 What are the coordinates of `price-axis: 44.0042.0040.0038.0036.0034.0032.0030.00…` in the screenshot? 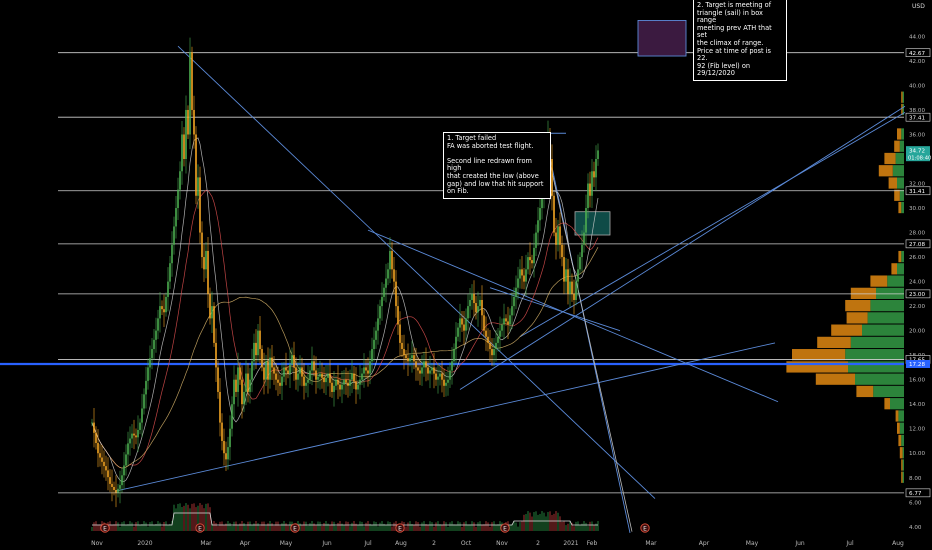 It's located at (918, 275).